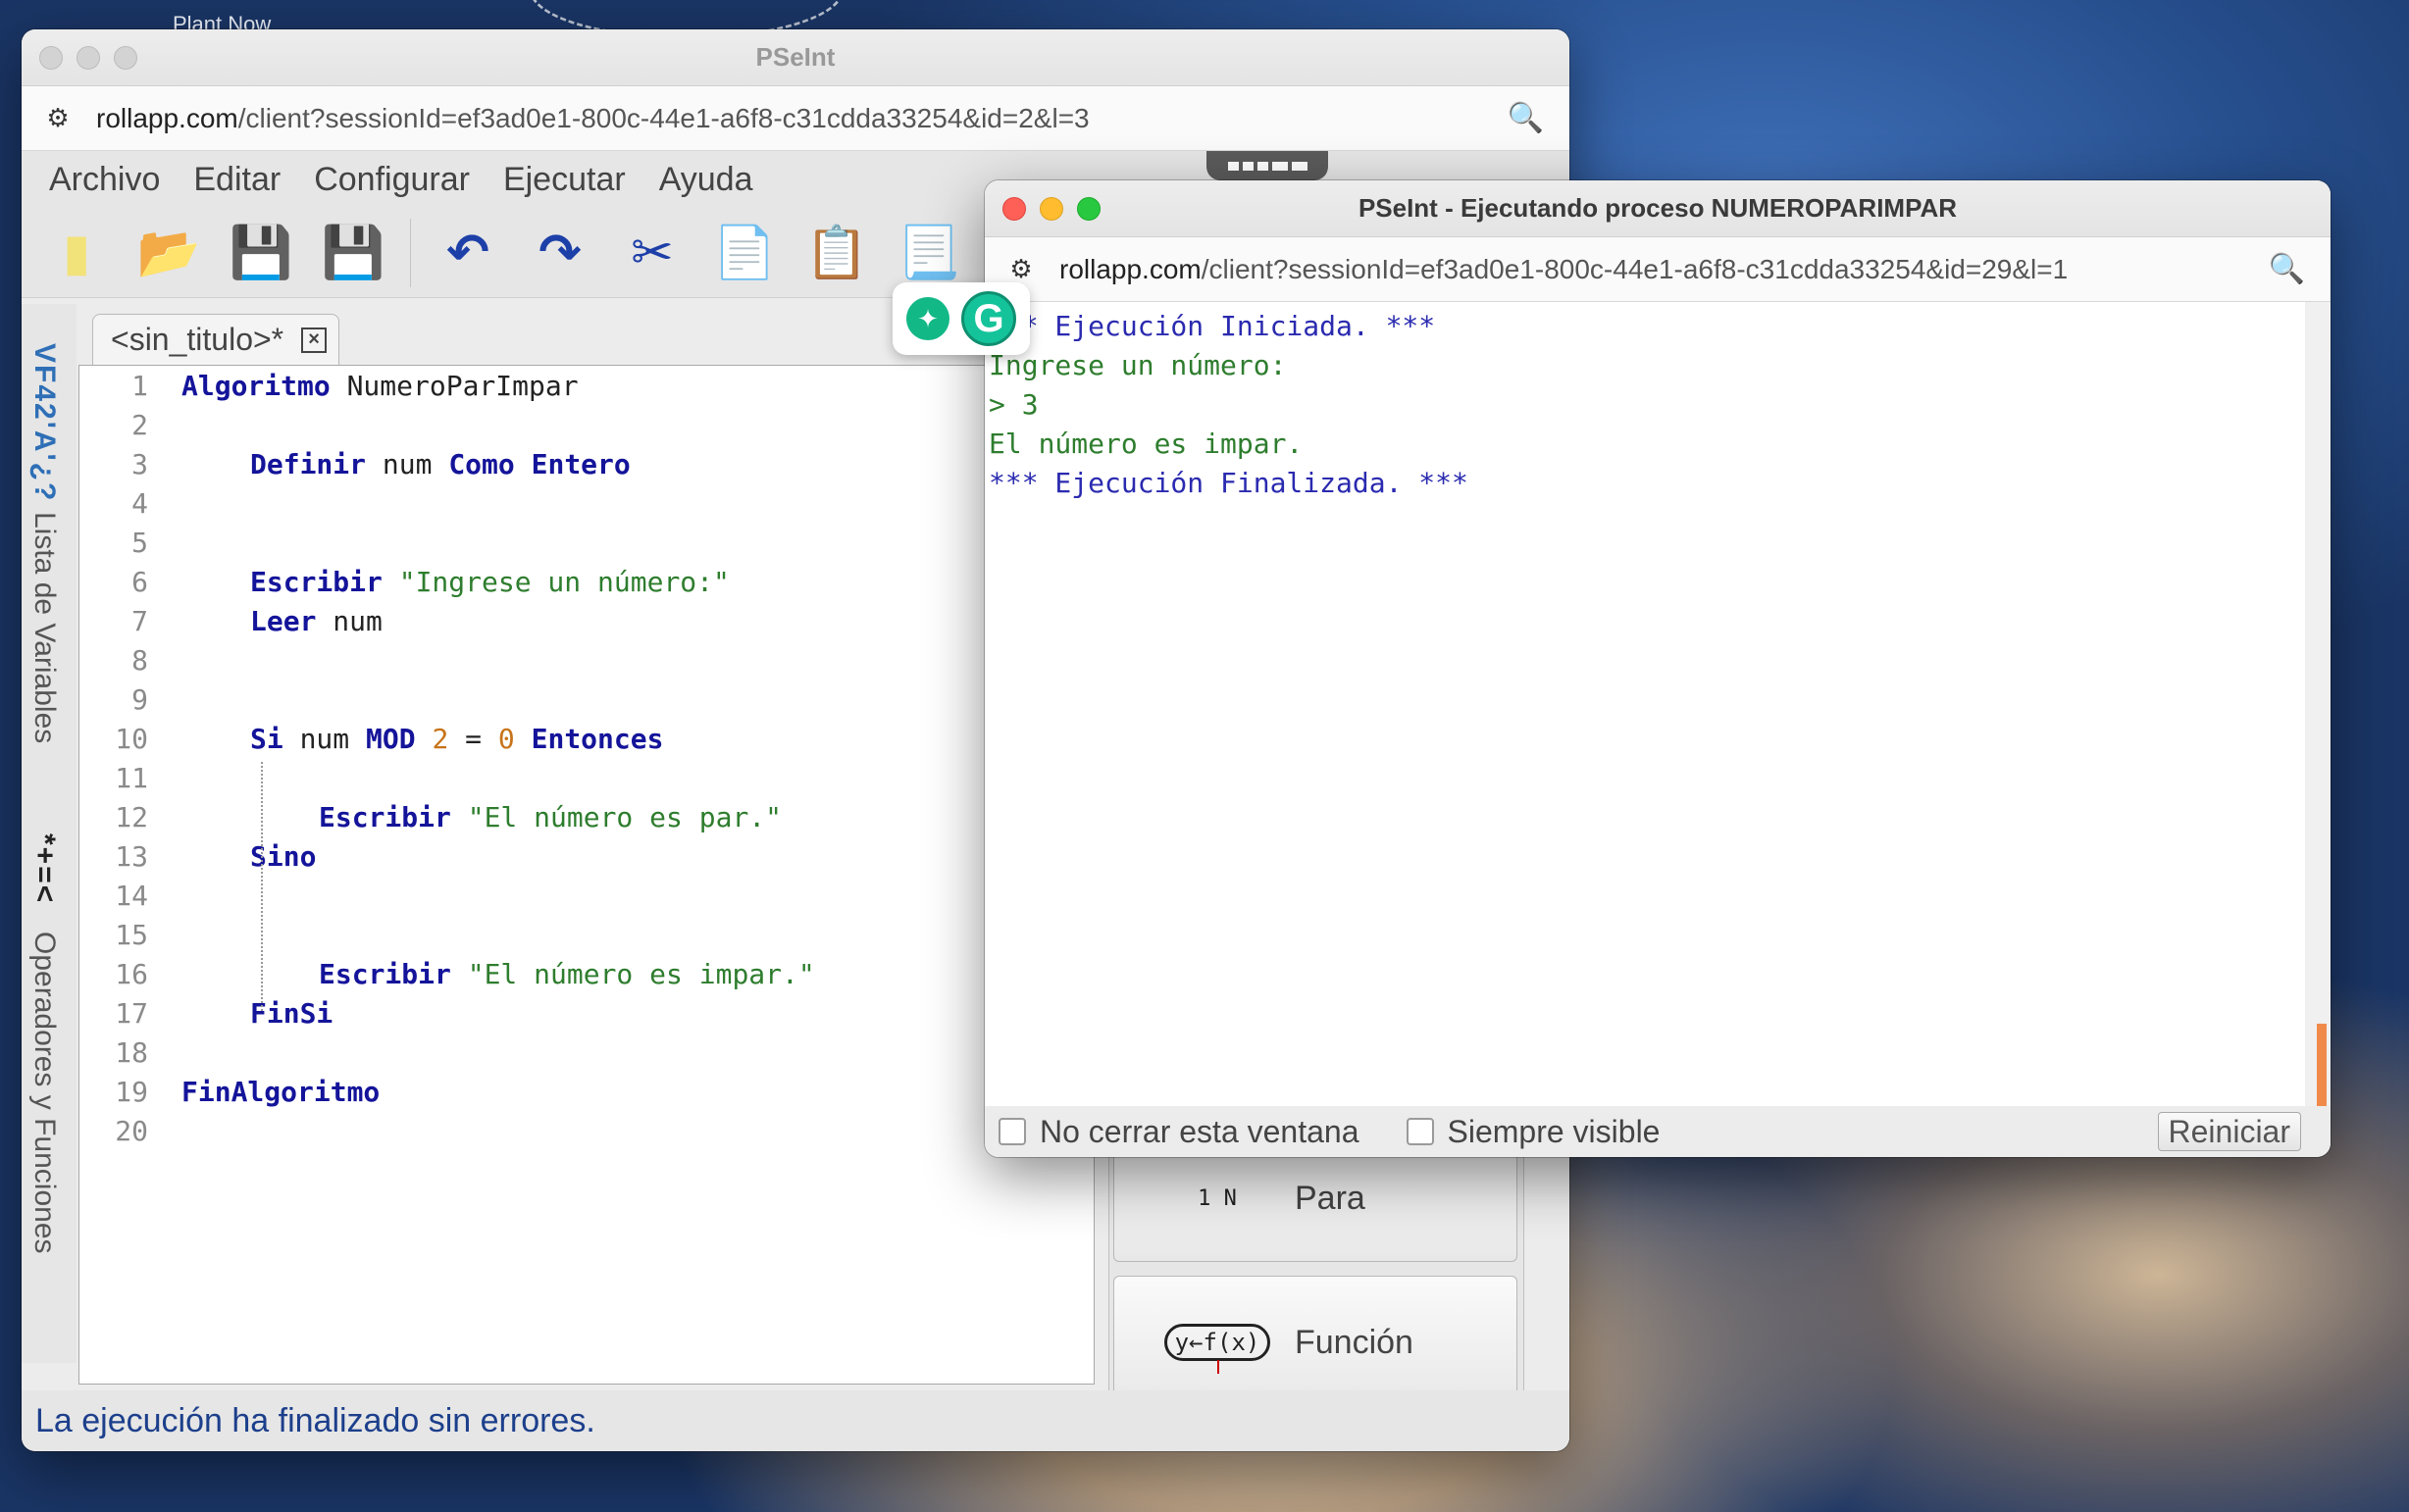  Describe the element at coordinates (586, 503) in the screenshot. I see `code-line: 4` at that location.